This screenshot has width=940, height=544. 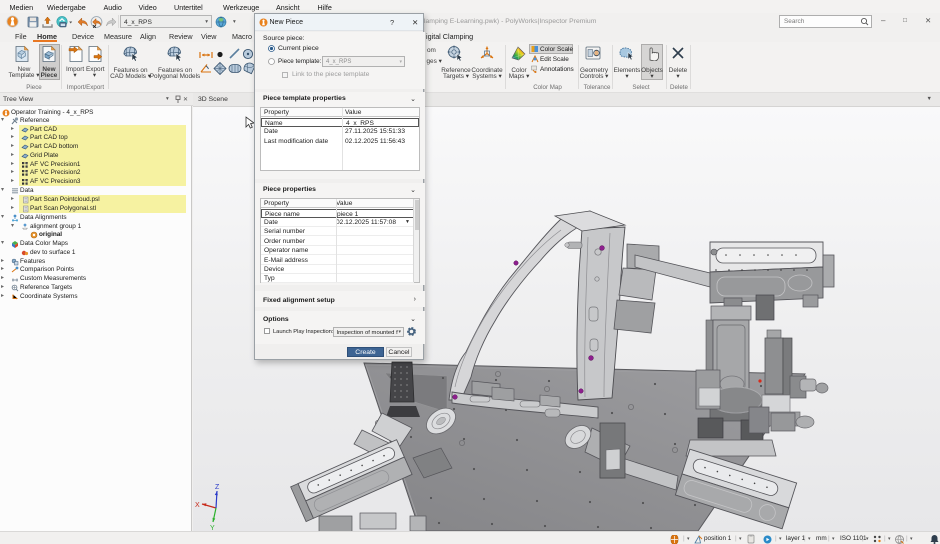 I want to click on svg-text: X, so click(x=197, y=505).